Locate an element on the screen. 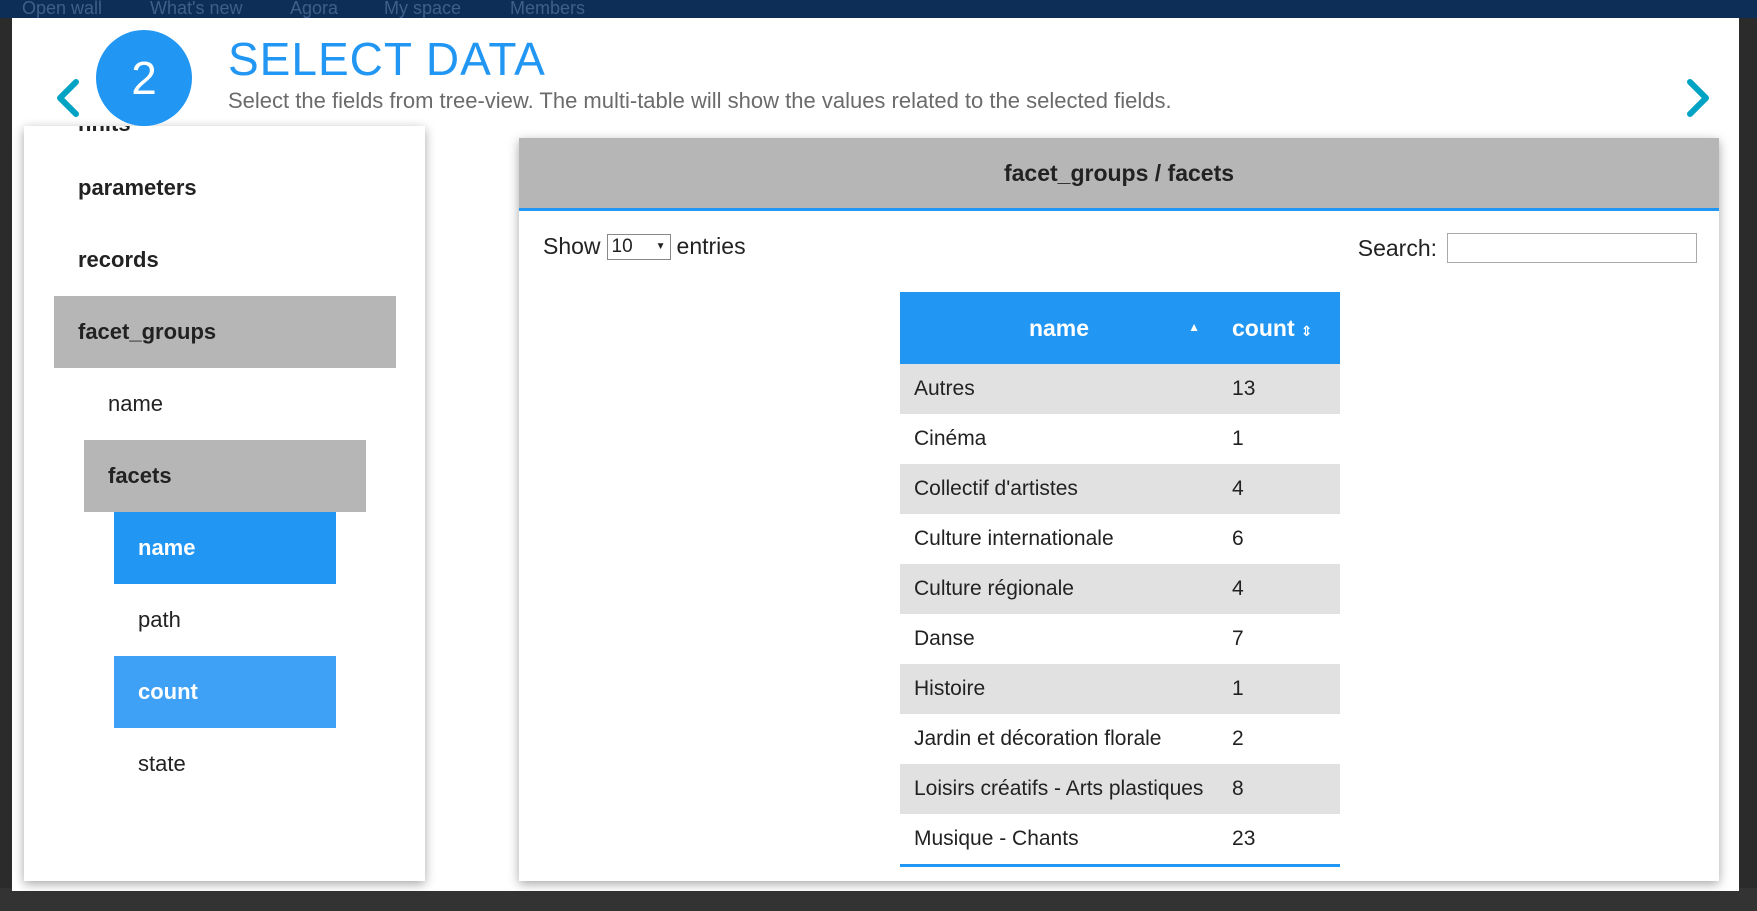 The width and height of the screenshot is (1757, 911). table-row: Jardin et décoration florale 2 is located at coordinates (1120, 739).